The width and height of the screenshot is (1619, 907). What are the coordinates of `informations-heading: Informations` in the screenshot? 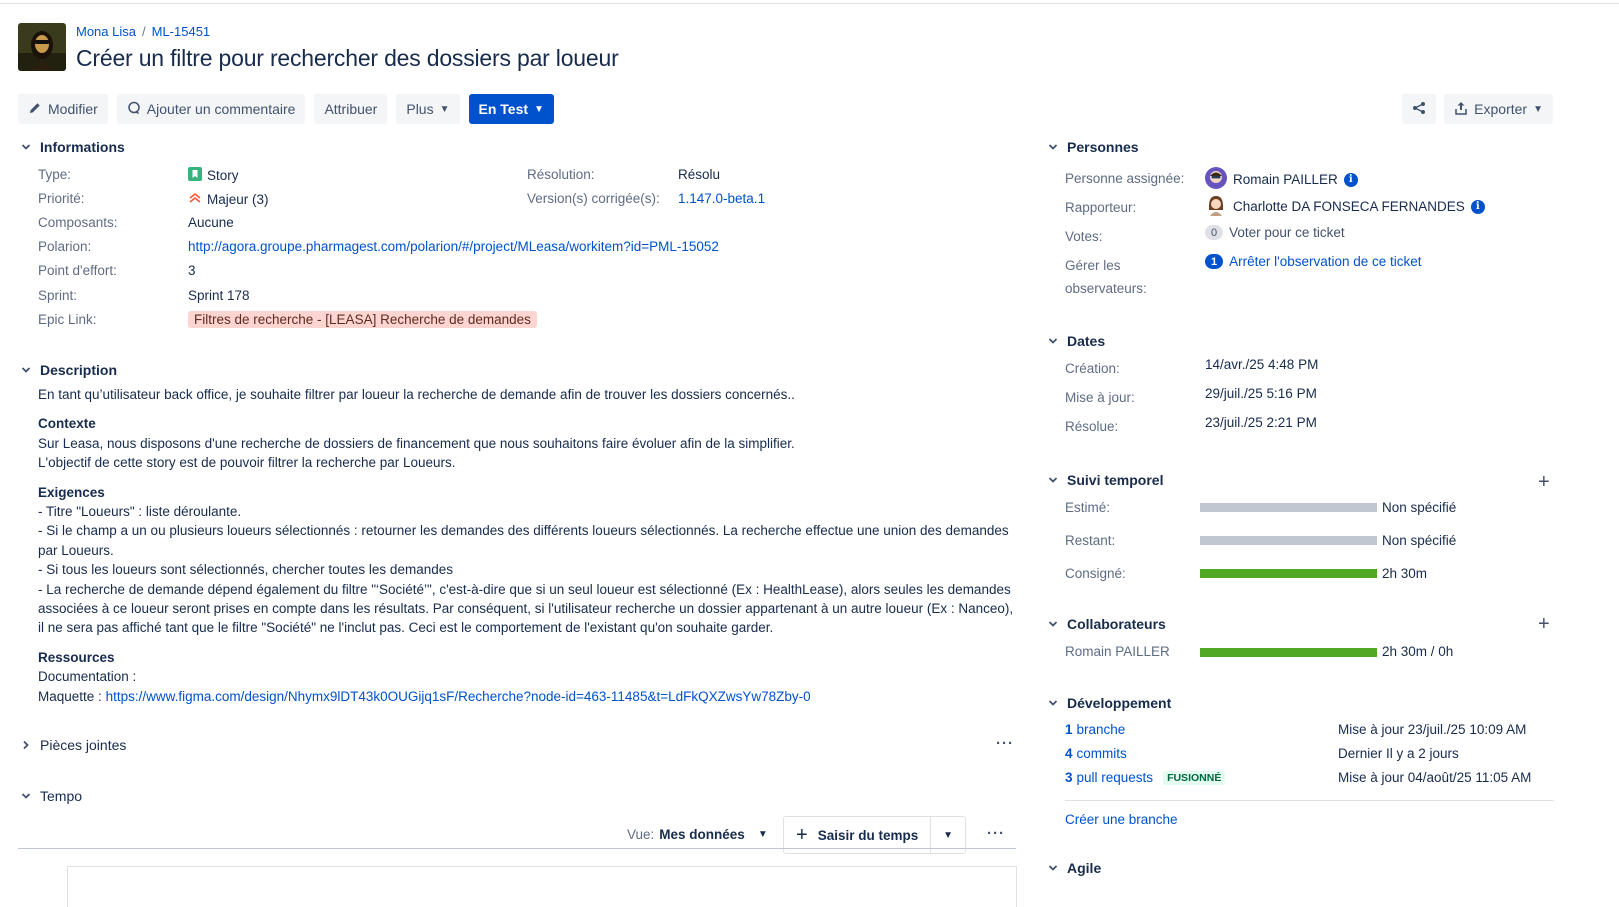 It's located at (82, 147).